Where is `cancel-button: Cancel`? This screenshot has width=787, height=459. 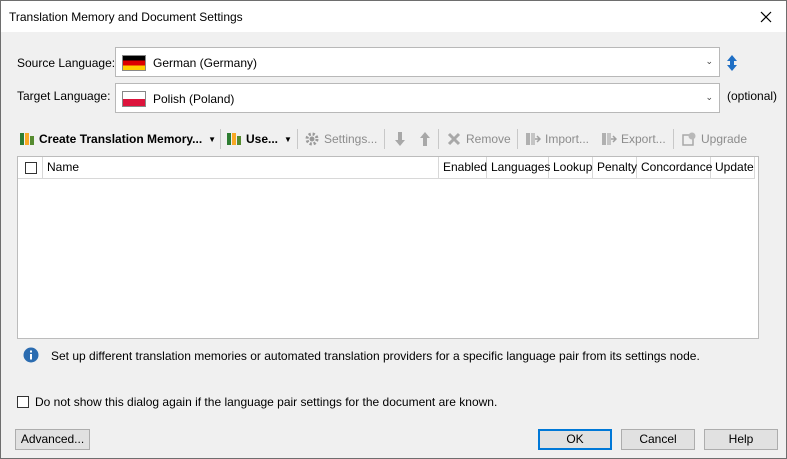
cancel-button: Cancel is located at coordinates (658, 439).